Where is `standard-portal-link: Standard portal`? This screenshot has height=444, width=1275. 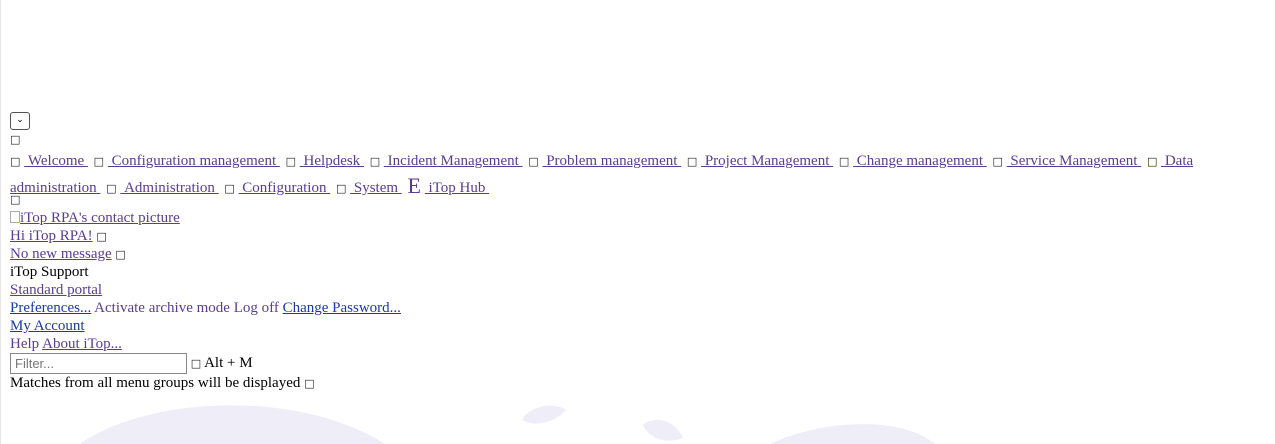
standard-portal-link: Standard portal is located at coordinates (56, 290).